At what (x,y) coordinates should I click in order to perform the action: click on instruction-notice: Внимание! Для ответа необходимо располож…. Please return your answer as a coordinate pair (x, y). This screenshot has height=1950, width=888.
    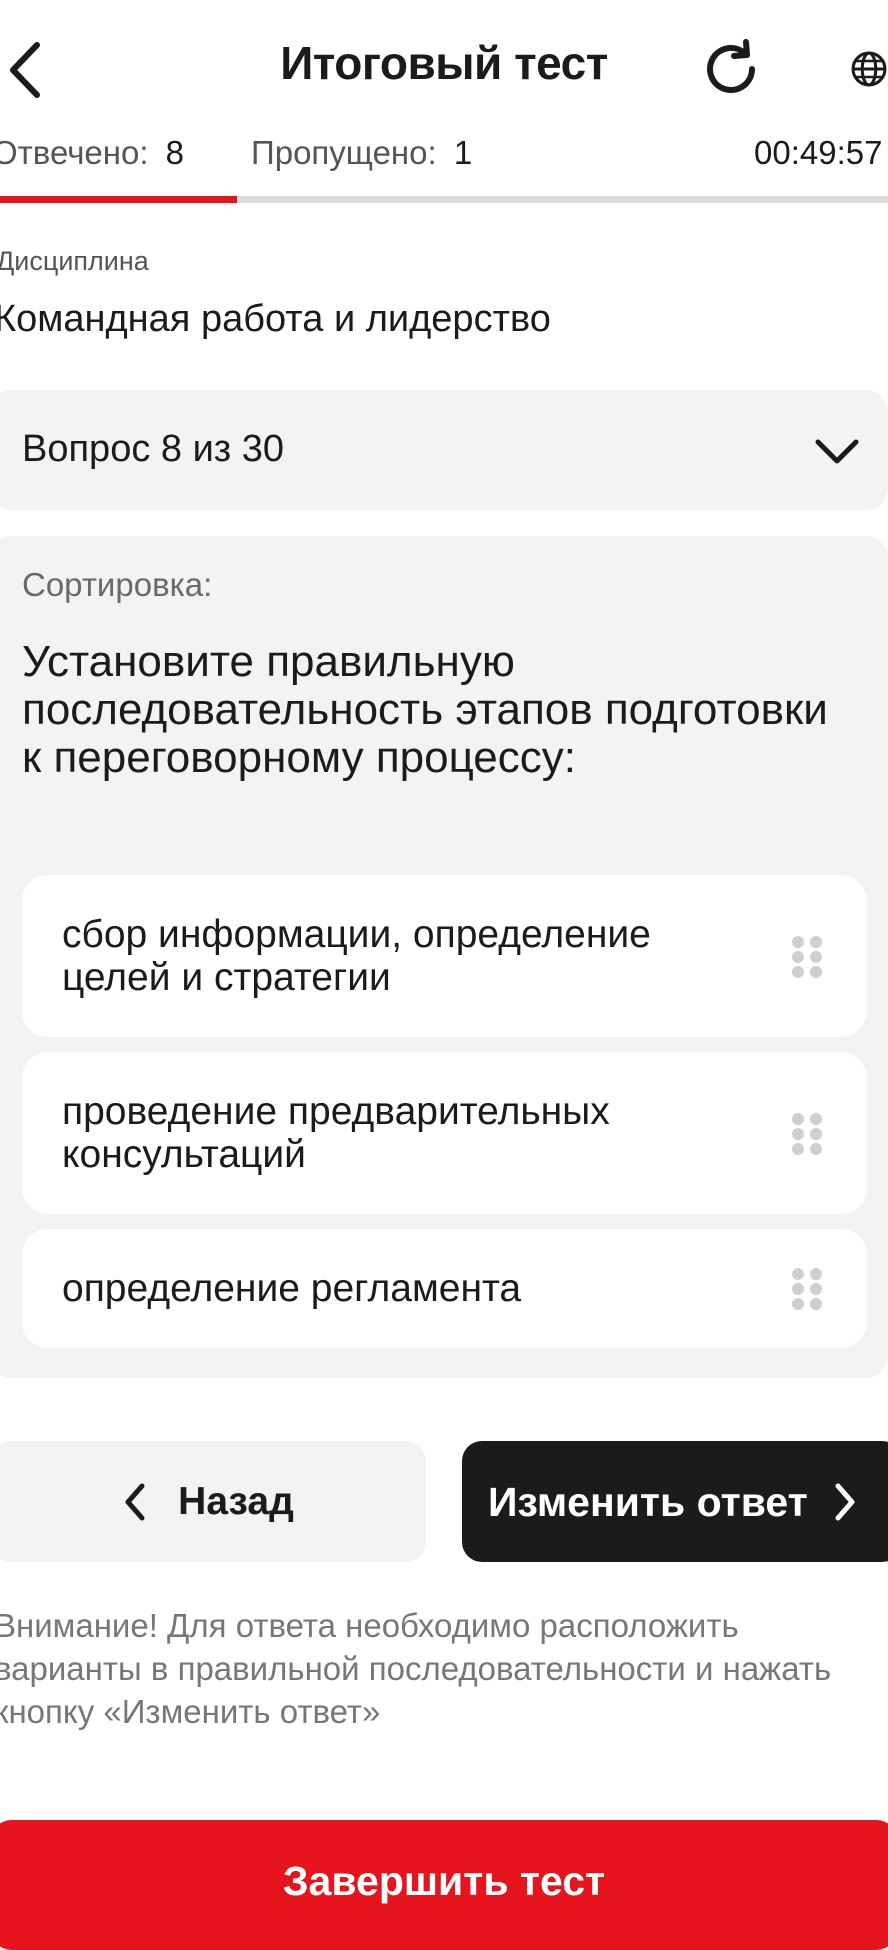
    Looking at the image, I should click on (416, 1668).